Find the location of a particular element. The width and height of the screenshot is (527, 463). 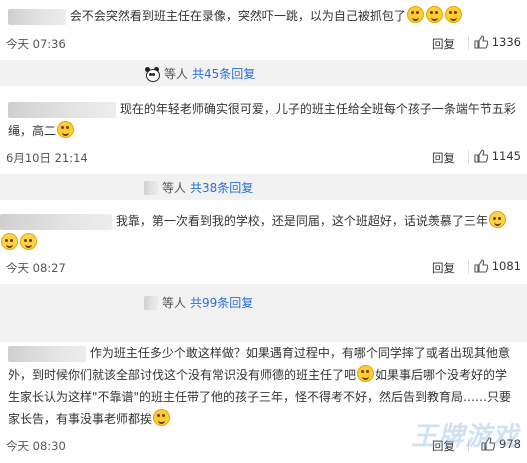

view-replies-link: 共38条回复 is located at coordinates (221, 187).